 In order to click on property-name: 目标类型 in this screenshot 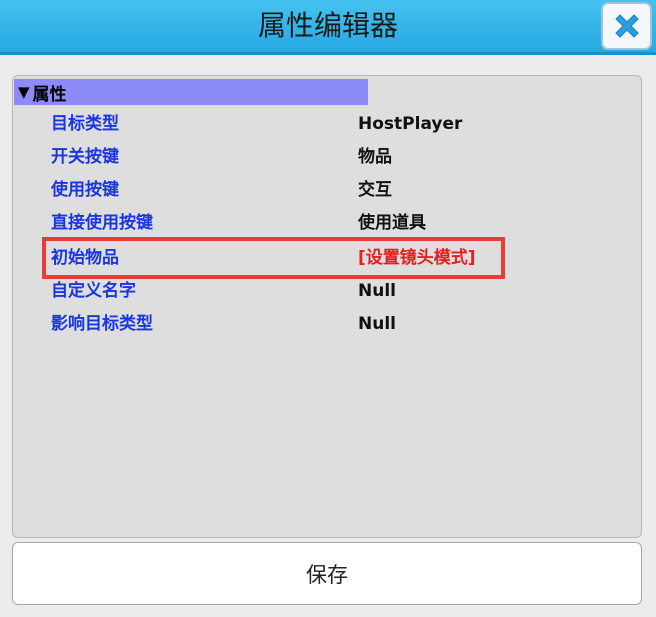, I will do `click(85, 124)`.